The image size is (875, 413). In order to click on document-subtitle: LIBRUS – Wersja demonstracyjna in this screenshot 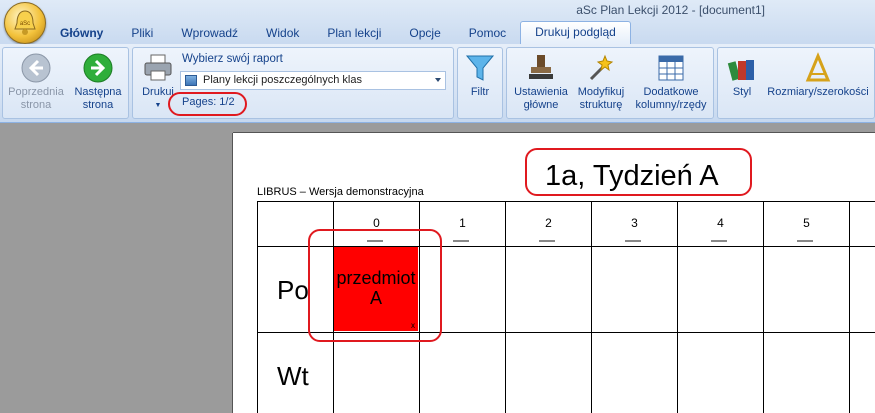, I will do `click(340, 192)`.